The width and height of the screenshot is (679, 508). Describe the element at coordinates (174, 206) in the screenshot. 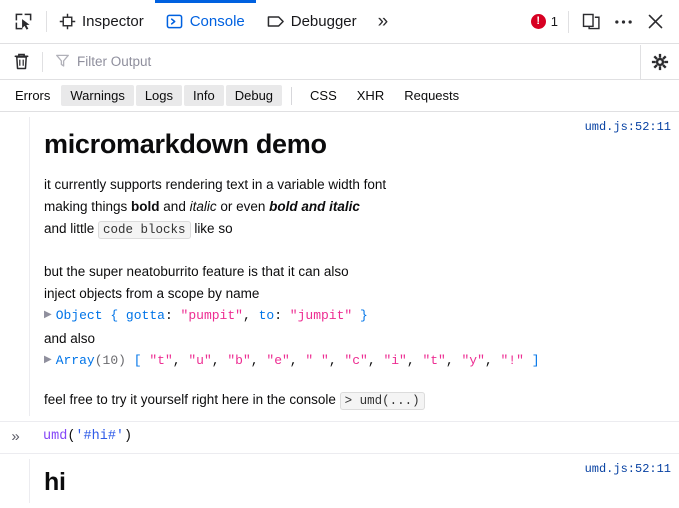

I see `para2-mid1: and` at that location.